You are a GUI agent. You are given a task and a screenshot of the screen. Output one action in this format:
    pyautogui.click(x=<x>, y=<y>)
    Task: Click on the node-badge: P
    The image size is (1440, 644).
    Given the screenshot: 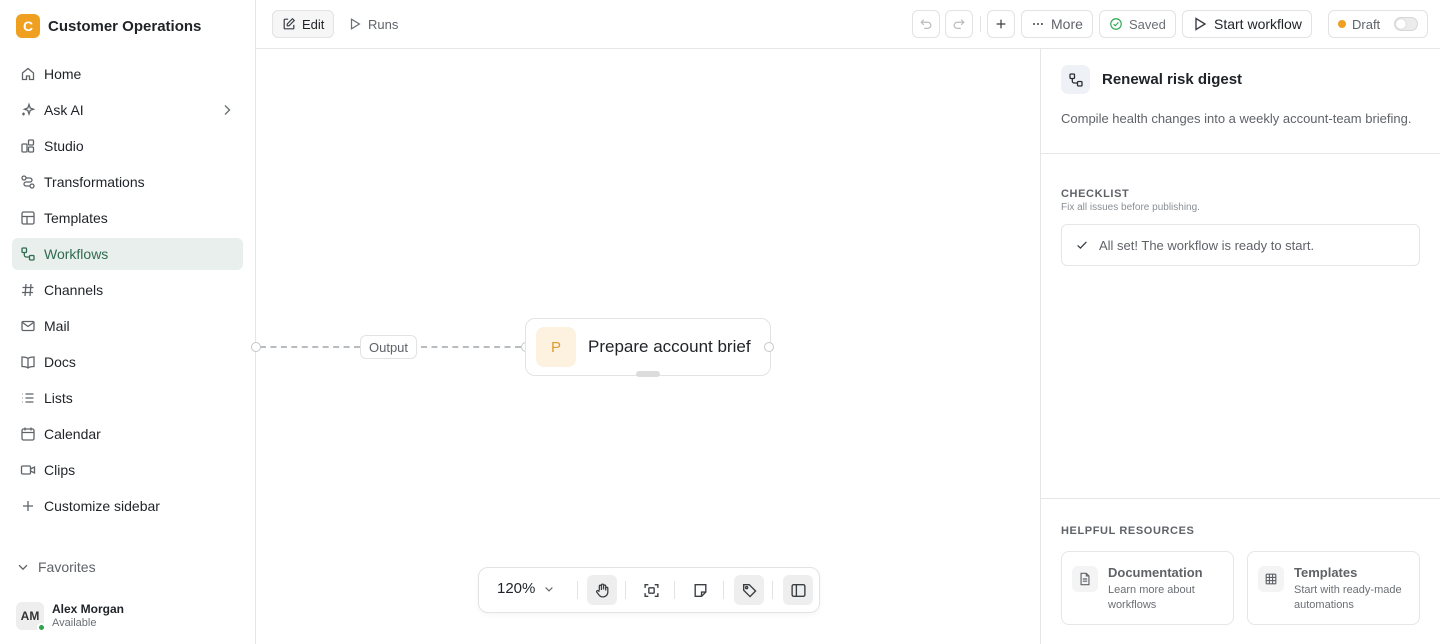 What is the action you would take?
    pyautogui.click(x=556, y=347)
    